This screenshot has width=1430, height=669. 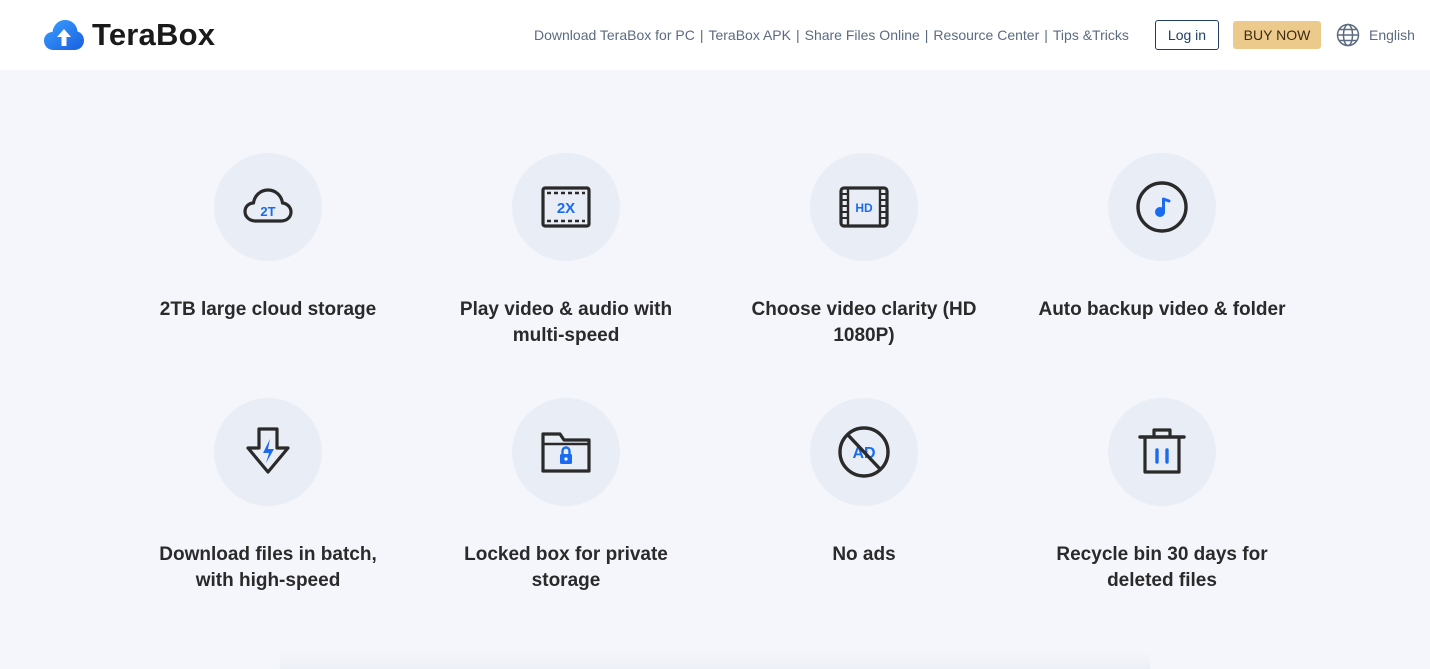 I want to click on feature-title: Recycle bin 30 days for deleted files, so click(x=1162, y=567).